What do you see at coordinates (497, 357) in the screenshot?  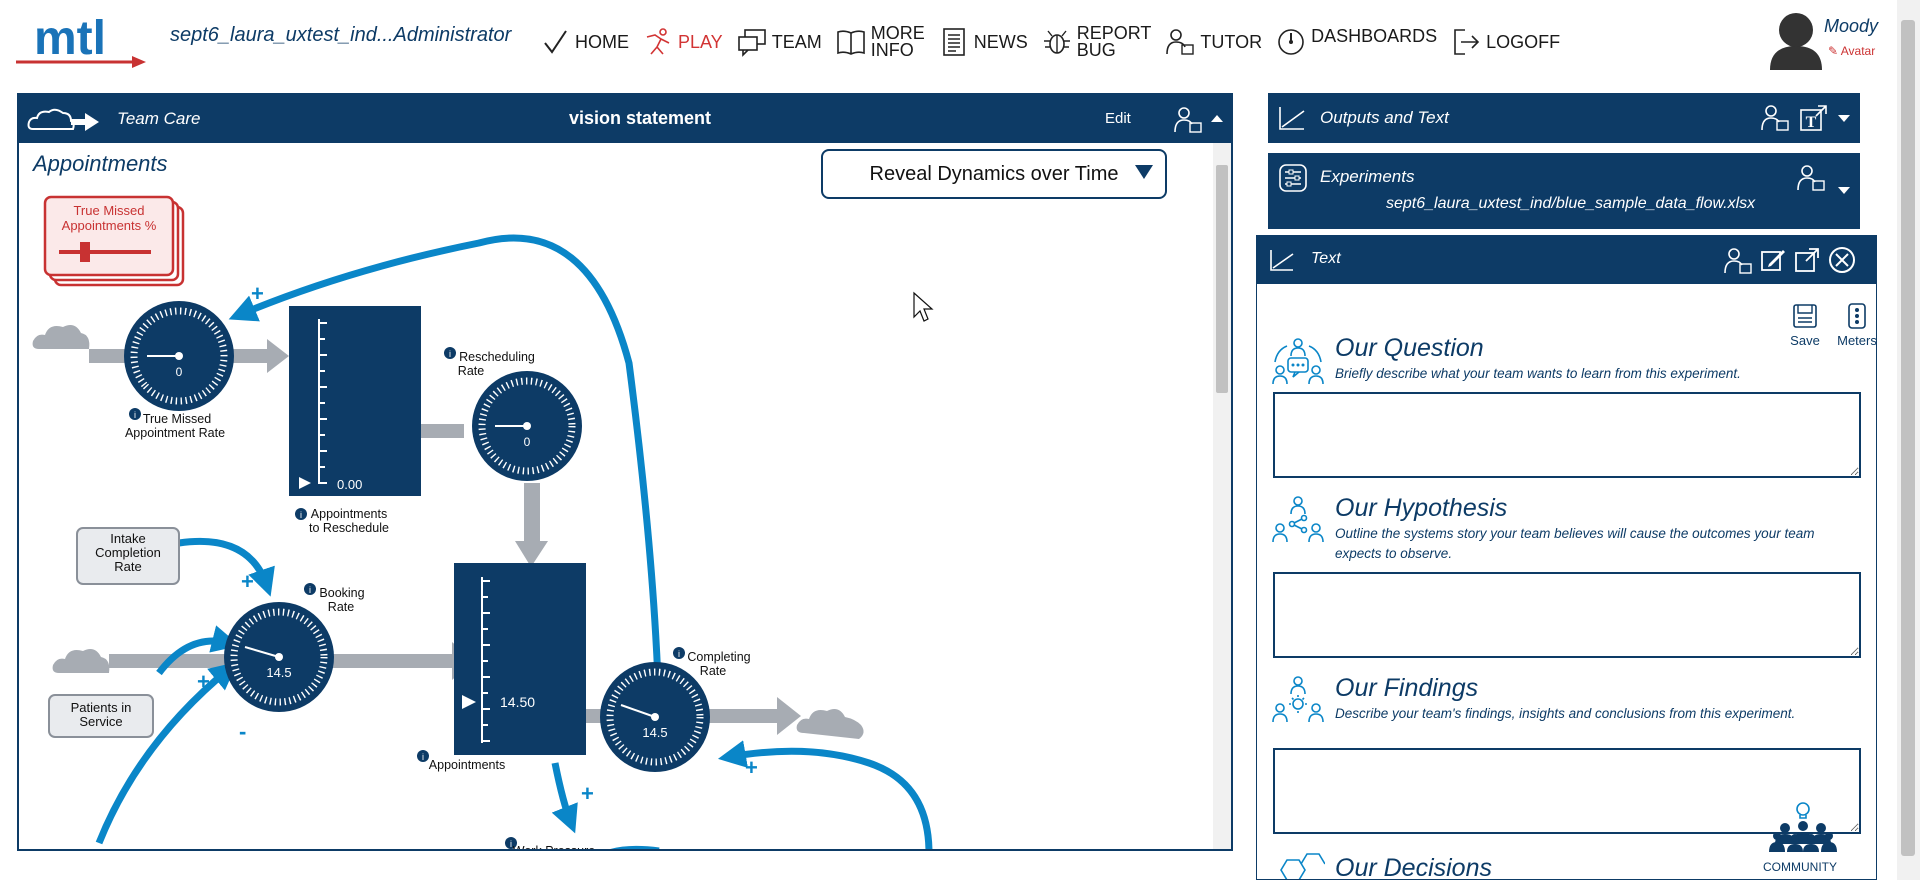 I see `svg-text: Rescheduling` at bounding box center [497, 357].